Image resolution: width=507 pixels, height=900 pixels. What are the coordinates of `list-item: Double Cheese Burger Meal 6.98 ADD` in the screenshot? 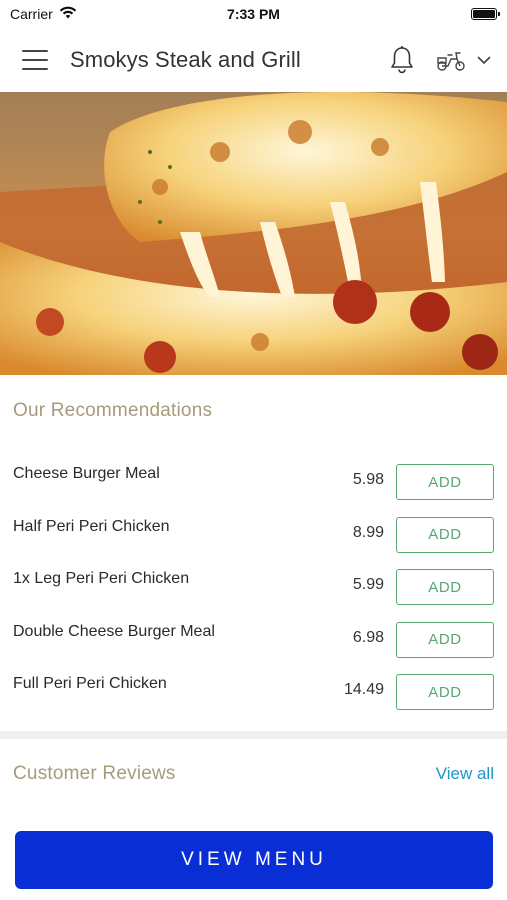 It's located at (253, 640).